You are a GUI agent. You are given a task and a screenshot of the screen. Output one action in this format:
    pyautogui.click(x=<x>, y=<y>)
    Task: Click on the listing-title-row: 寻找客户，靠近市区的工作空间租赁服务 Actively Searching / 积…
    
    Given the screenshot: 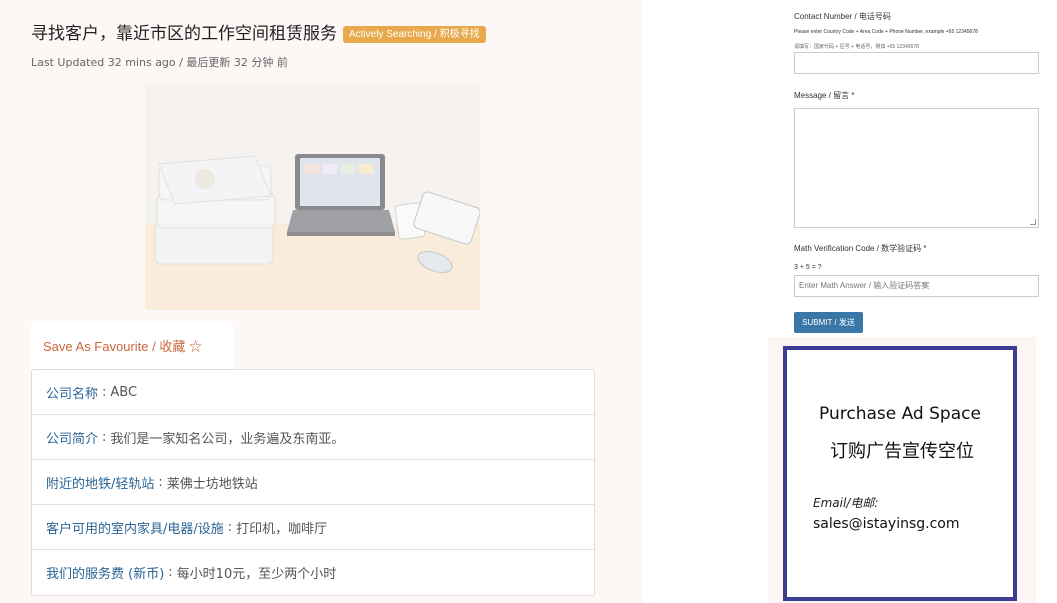 What is the action you would take?
    pyautogui.click(x=258, y=34)
    